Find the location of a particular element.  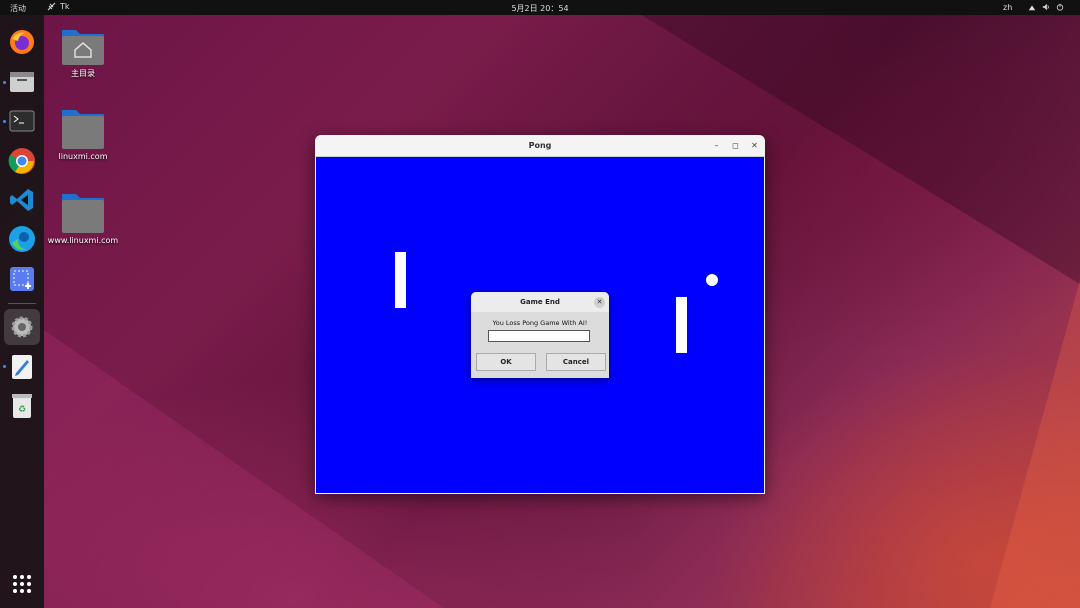

dock-terminal is located at coordinates (22, 121).